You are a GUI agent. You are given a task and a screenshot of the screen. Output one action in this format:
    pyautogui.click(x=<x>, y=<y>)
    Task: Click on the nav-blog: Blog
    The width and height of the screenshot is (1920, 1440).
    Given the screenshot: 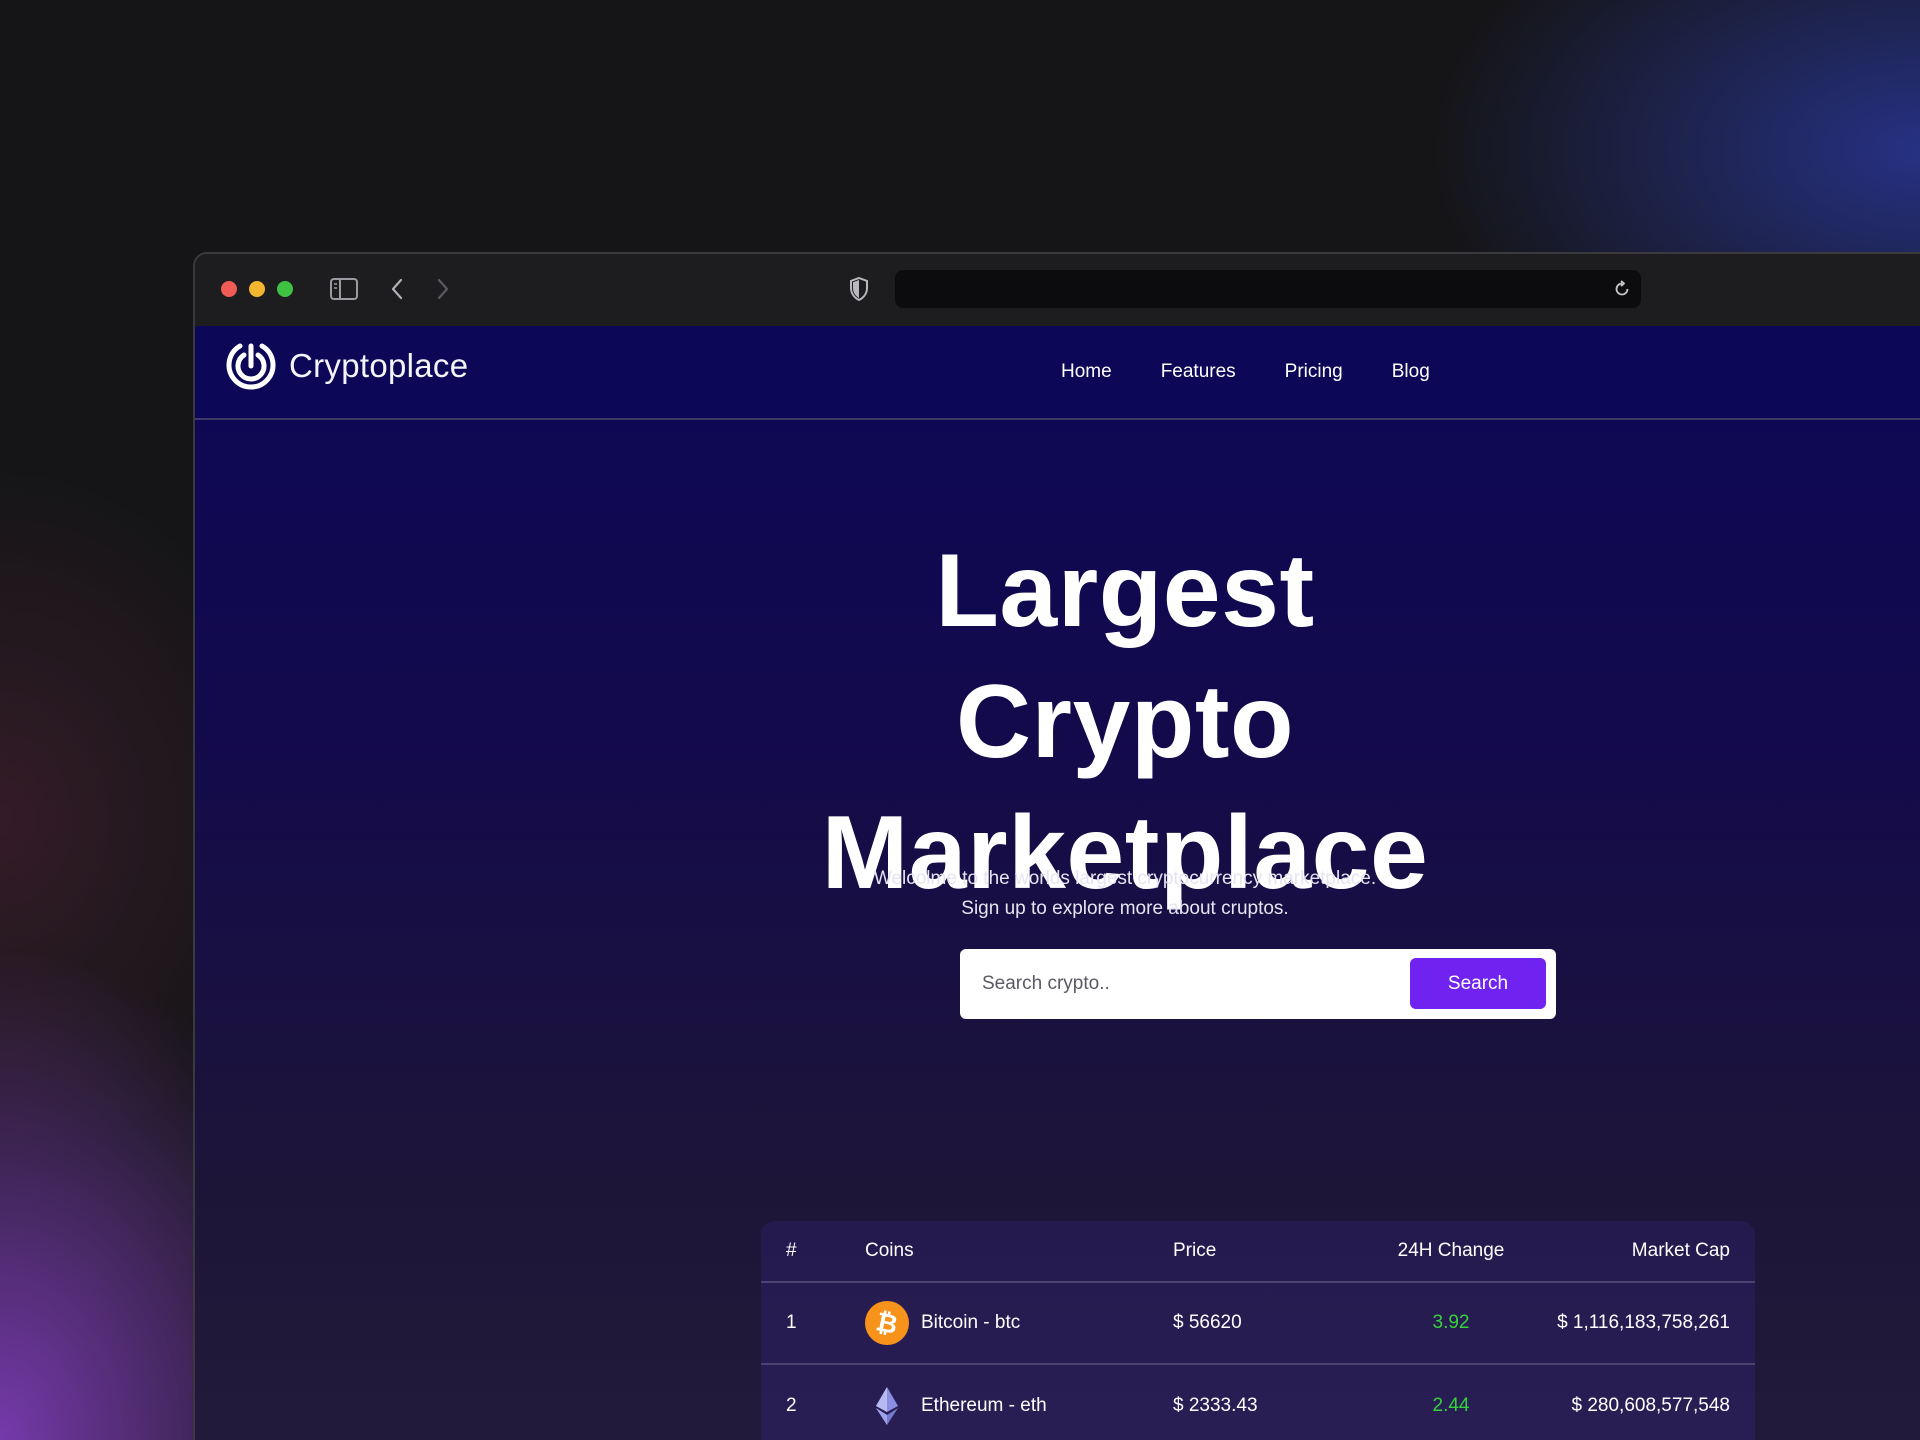 What is the action you would take?
    pyautogui.click(x=1411, y=372)
    